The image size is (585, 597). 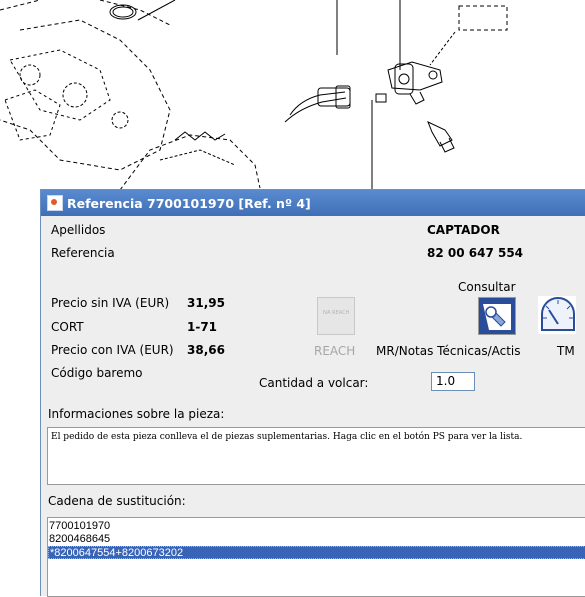 What do you see at coordinates (316, 526) in the screenshot?
I see `chain-list-item: 7700101970` at bounding box center [316, 526].